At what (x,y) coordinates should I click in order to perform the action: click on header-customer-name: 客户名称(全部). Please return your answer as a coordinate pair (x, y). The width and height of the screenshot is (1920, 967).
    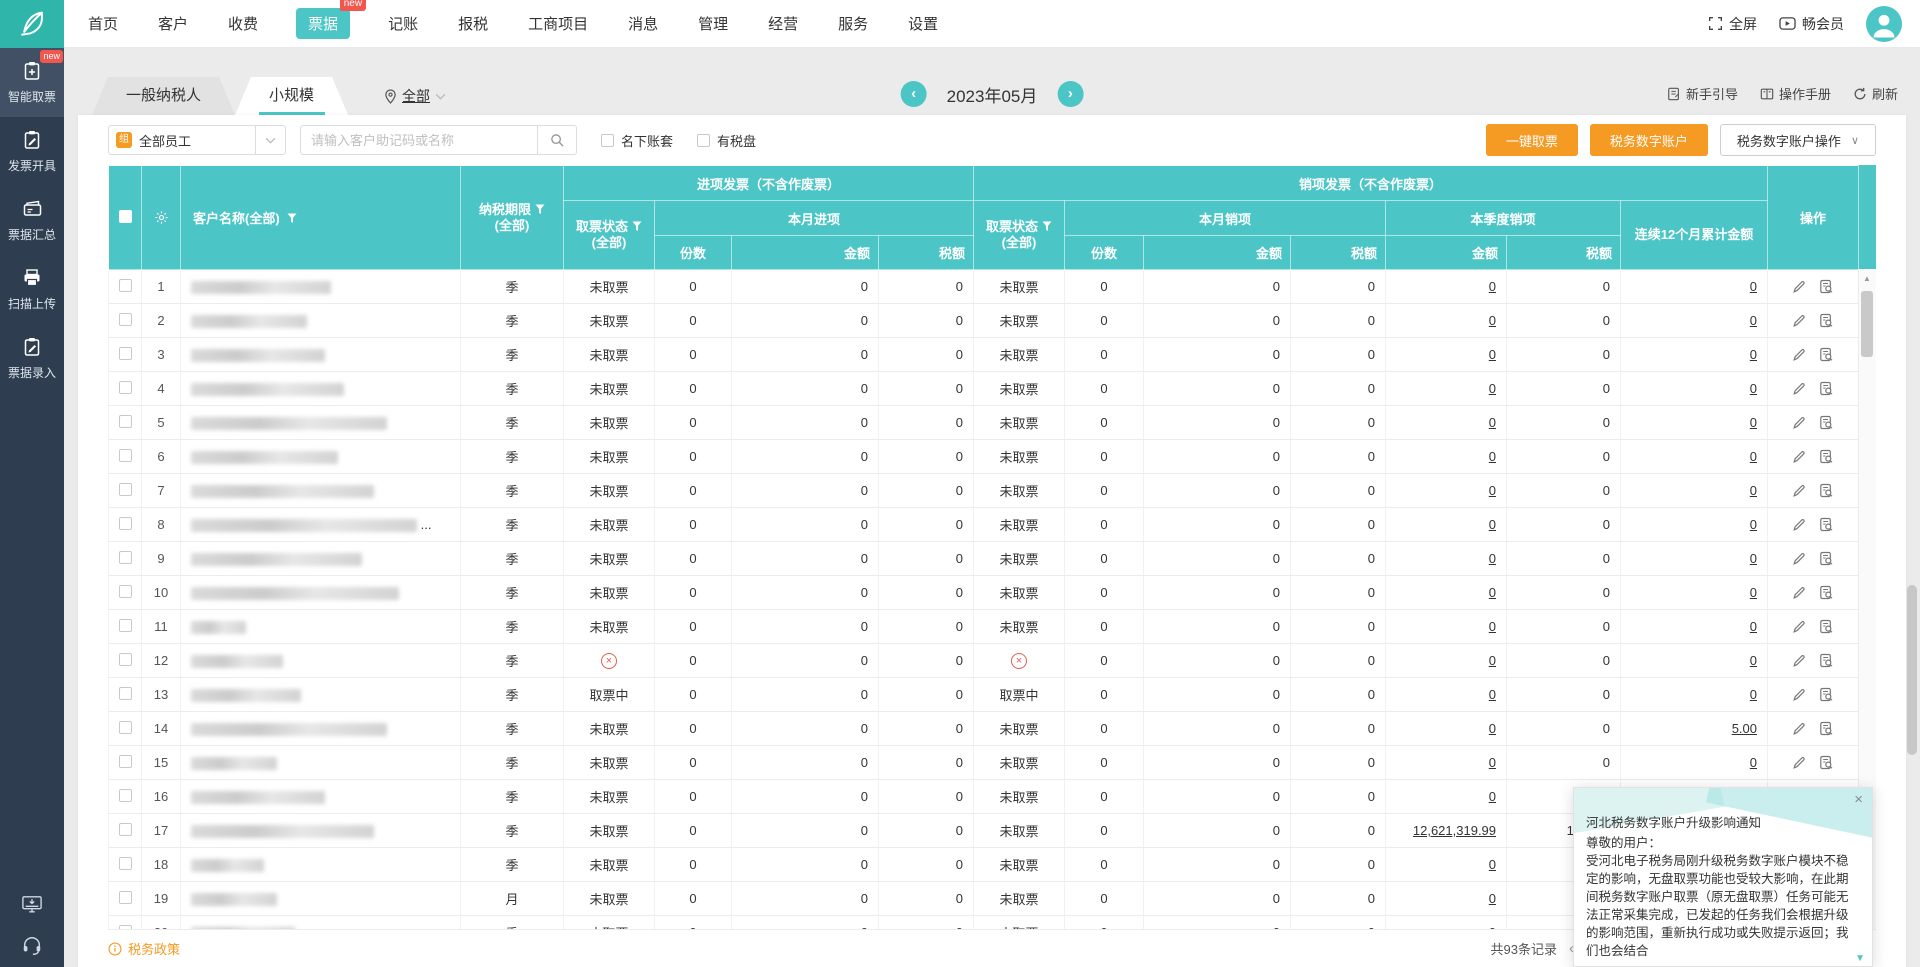
    Looking at the image, I should click on (320, 217).